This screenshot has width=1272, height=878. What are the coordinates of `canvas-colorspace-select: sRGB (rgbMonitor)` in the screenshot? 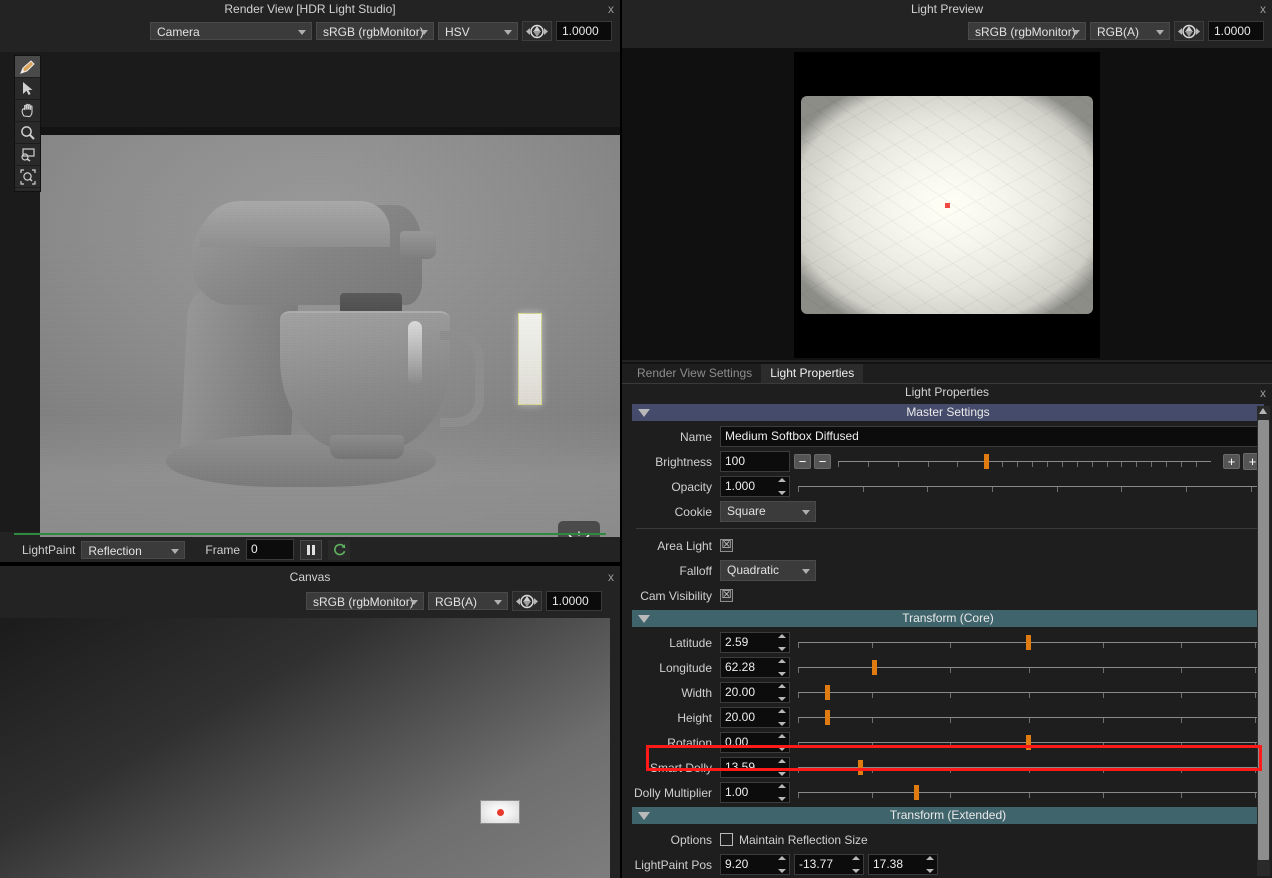 It's located at (365, 601).